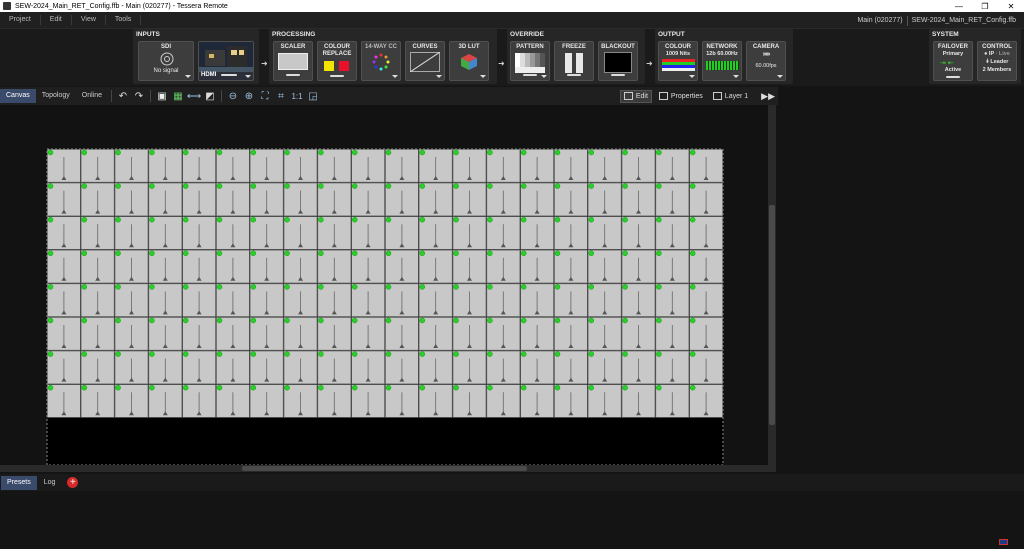 This screenshot has width=1024, height=549. Describe the element at coordinates (953, 77) in the screenshot. I see `failover-toggle` at that location.